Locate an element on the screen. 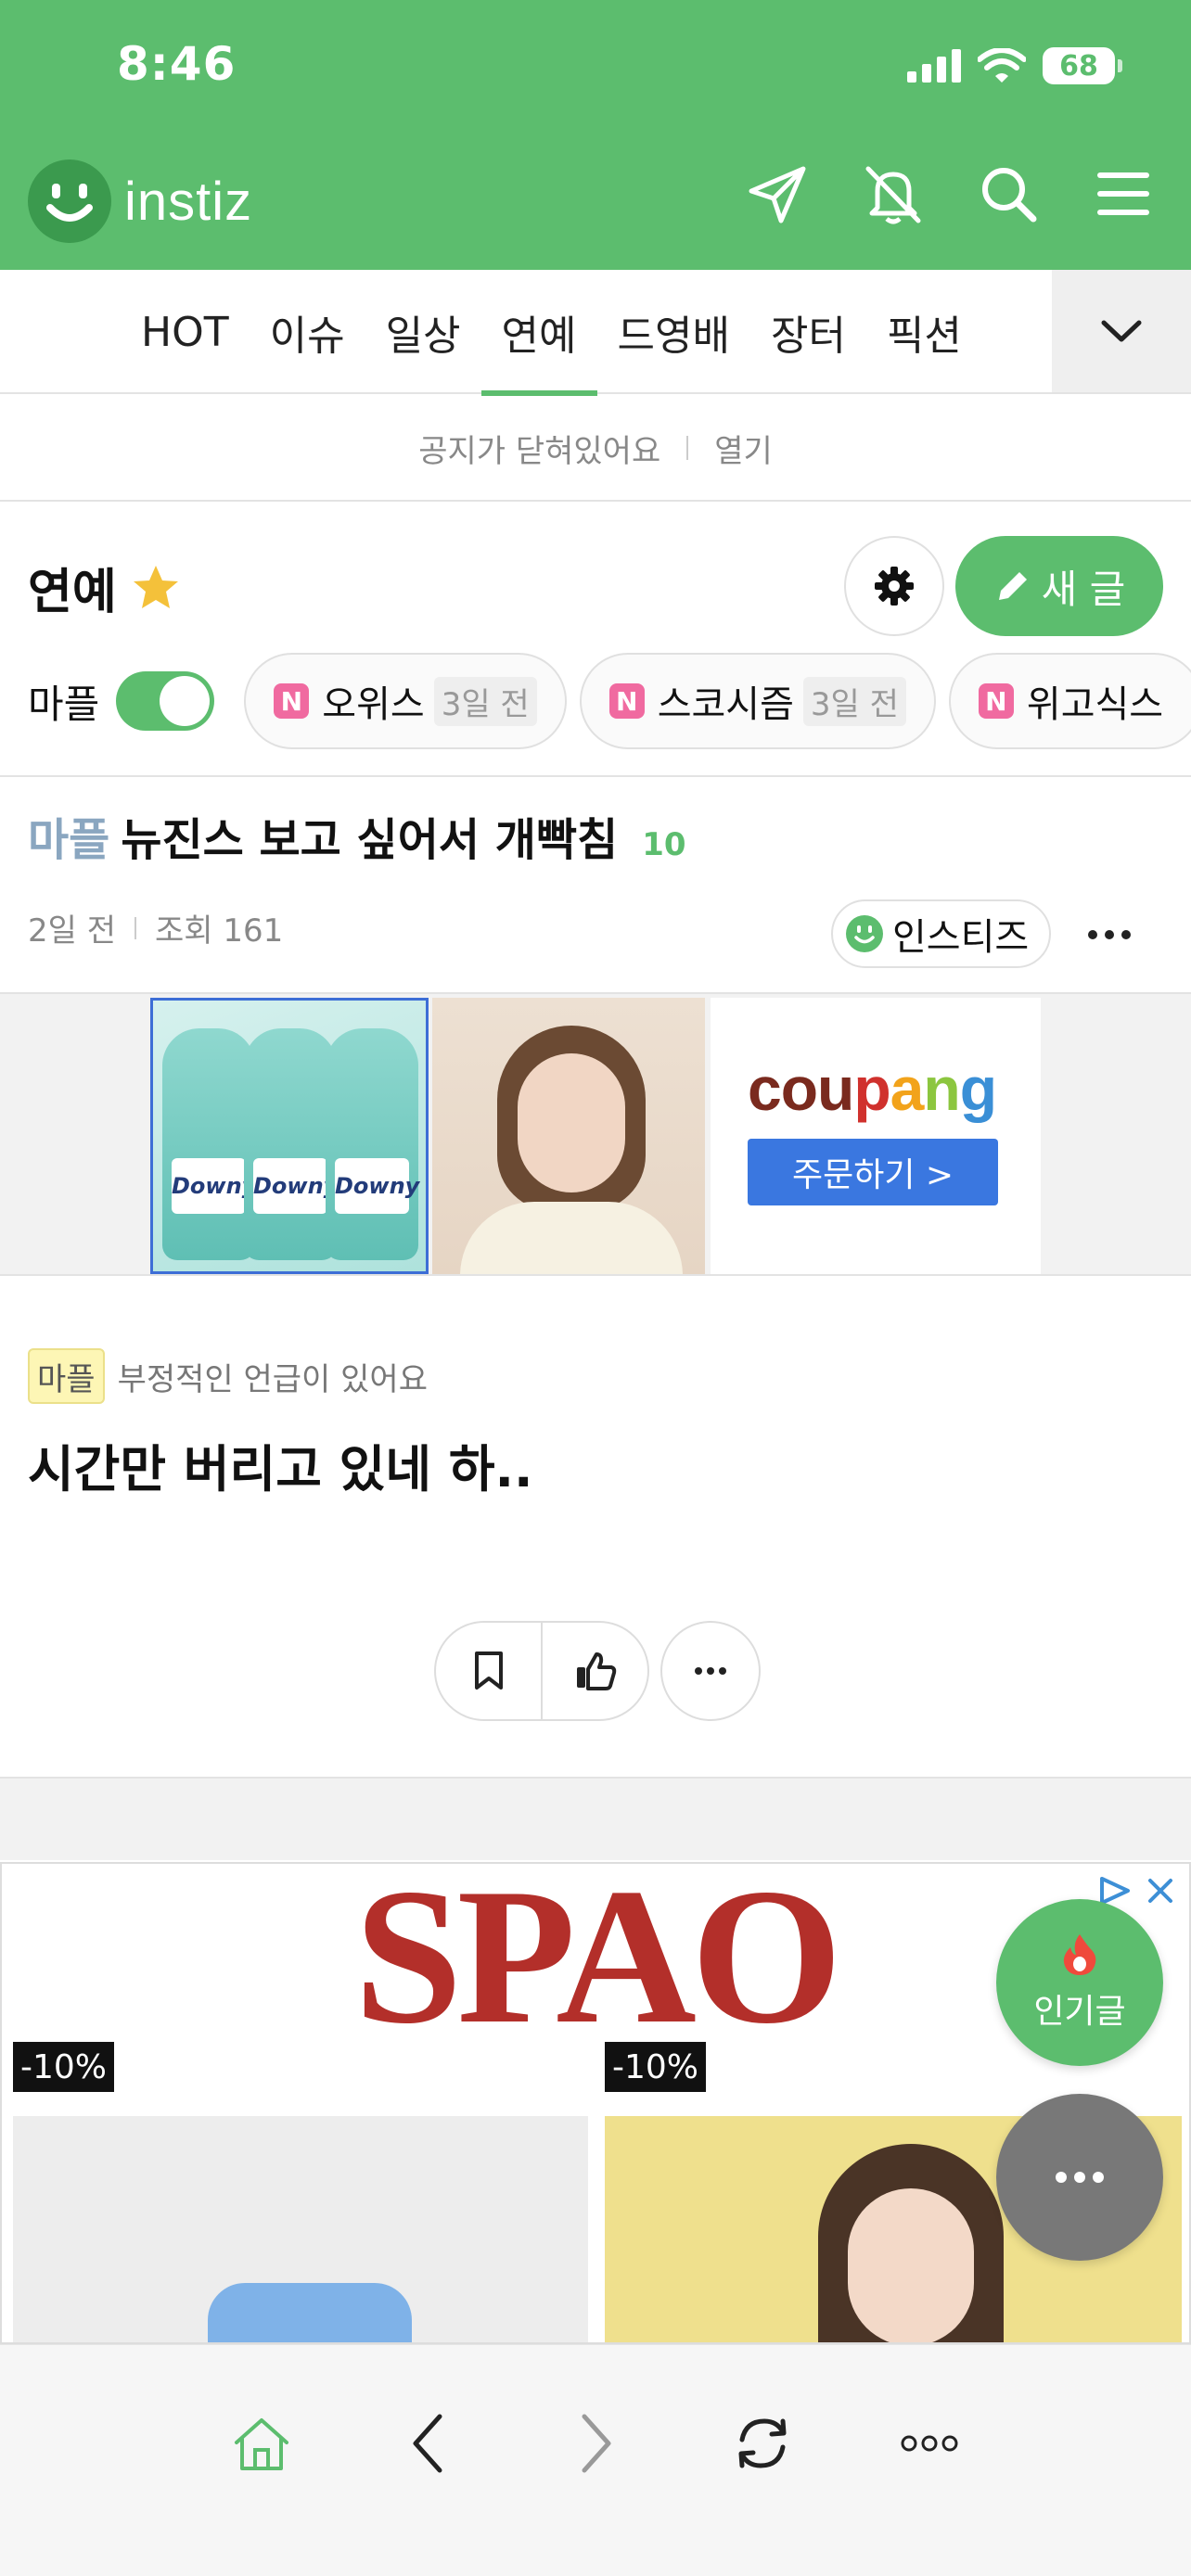 The height and width of the screenshot is (2576, 1191). refresh-icon is located at coordinates (762, 2443).